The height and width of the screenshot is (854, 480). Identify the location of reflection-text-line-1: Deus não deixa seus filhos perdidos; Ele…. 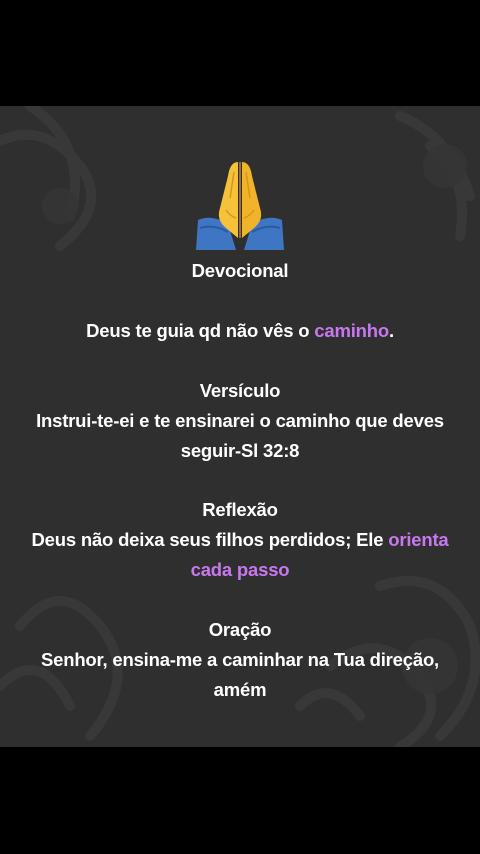
(240, 540).